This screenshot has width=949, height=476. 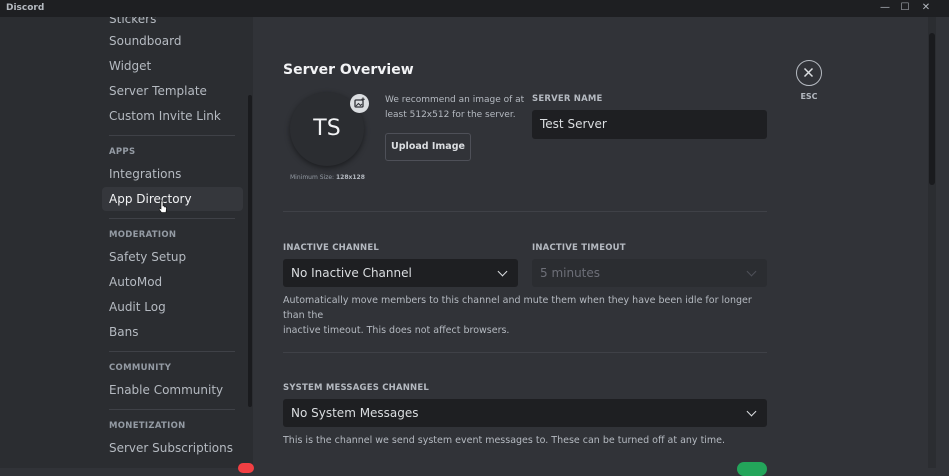 What do you see at coordinates (162, 206) in the screenshot?
I see `mouse-cursor-icon` at bounding box center [162, 206].